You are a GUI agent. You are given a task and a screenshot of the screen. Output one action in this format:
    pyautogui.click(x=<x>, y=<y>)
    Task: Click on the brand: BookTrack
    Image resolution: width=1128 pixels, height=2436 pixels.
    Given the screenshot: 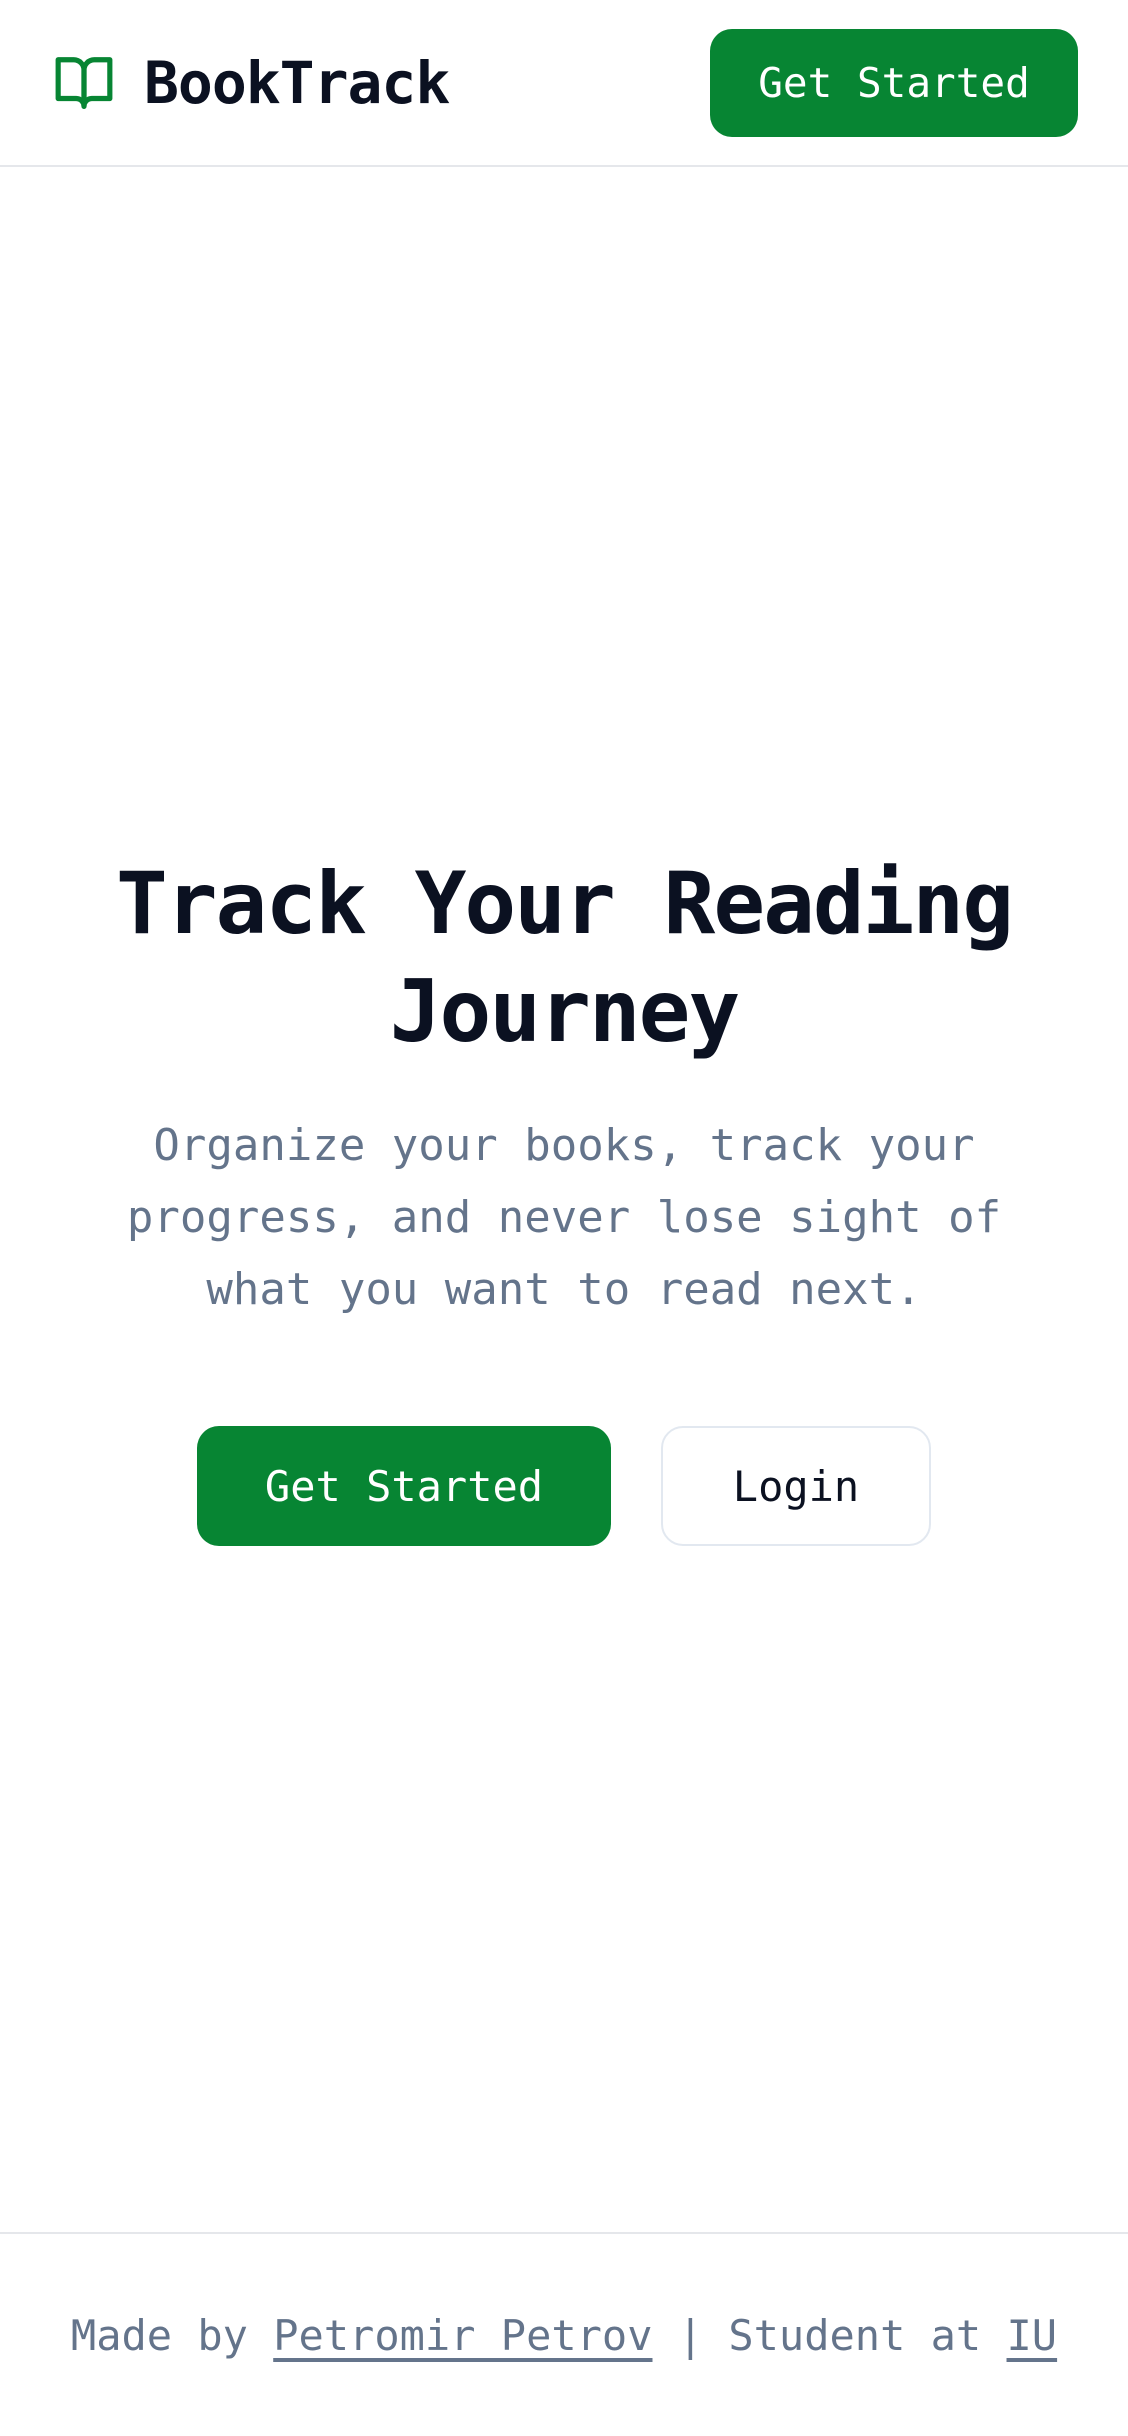 What is the action you would take?
    pyautogui.click(x=250, y=82)
    